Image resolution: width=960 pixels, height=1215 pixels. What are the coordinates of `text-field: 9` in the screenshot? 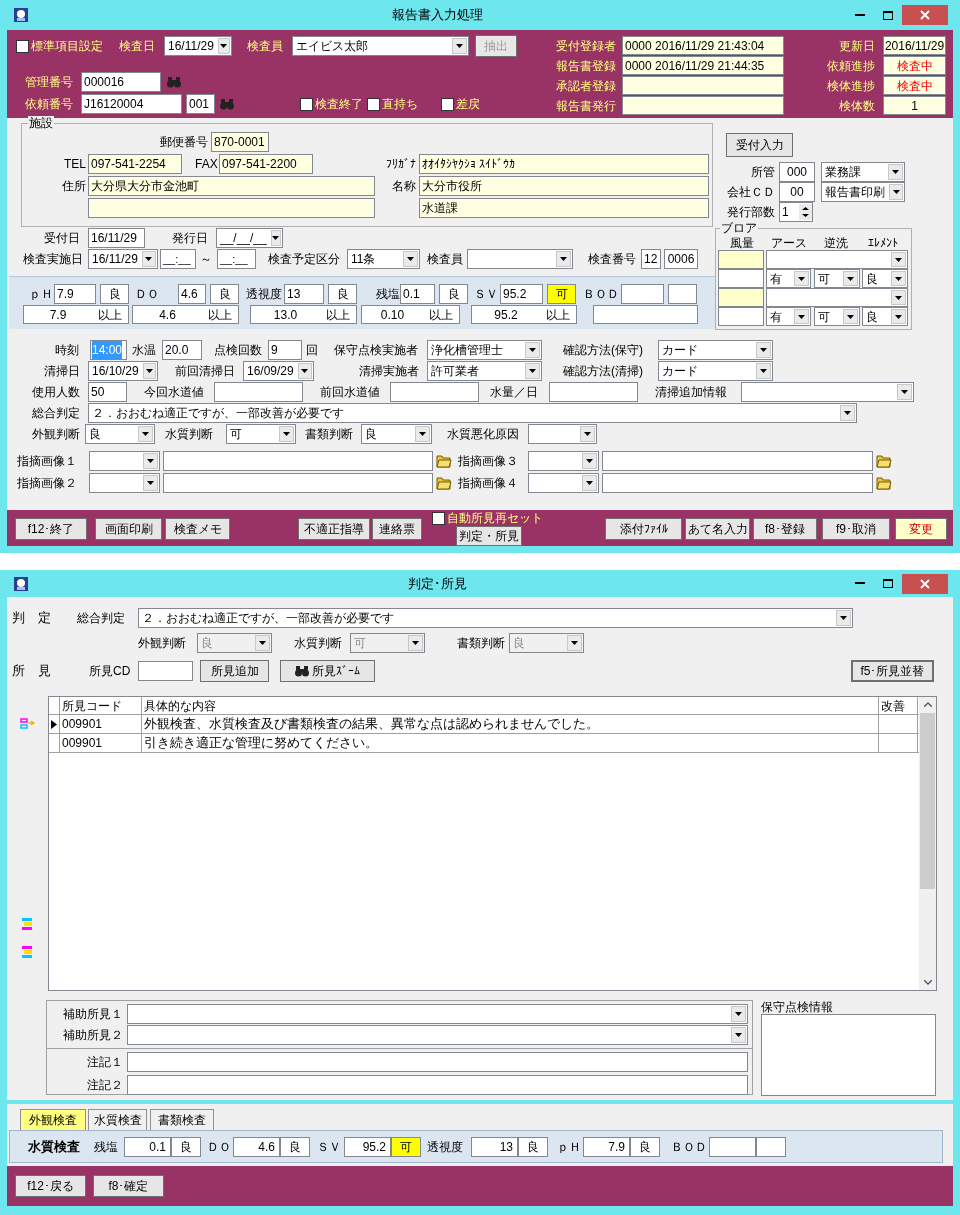 It's located at (285, 350).